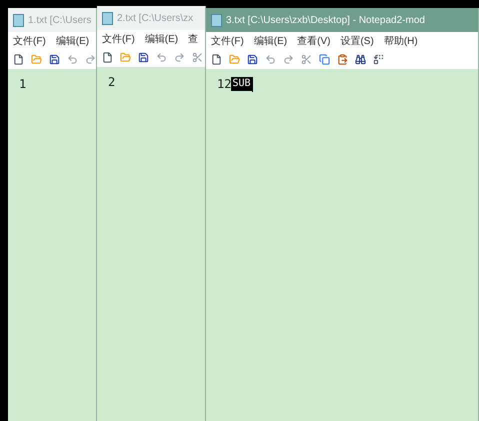 This screenshot has width=479, height=421. I want to click on window-title: 2.txt [C:\Users\zx, so click(155, 19).